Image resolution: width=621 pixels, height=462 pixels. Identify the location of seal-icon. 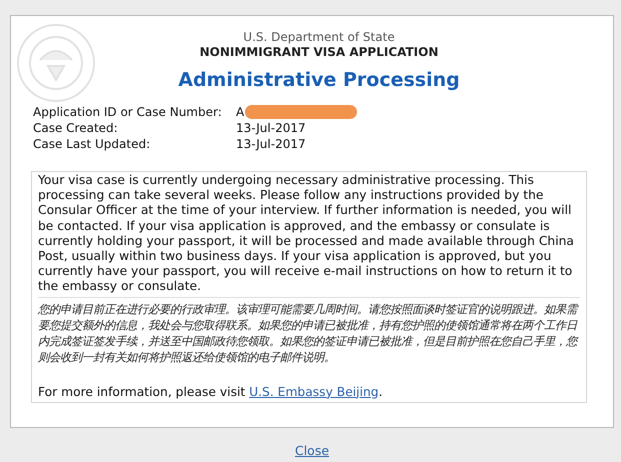
(56, 63).